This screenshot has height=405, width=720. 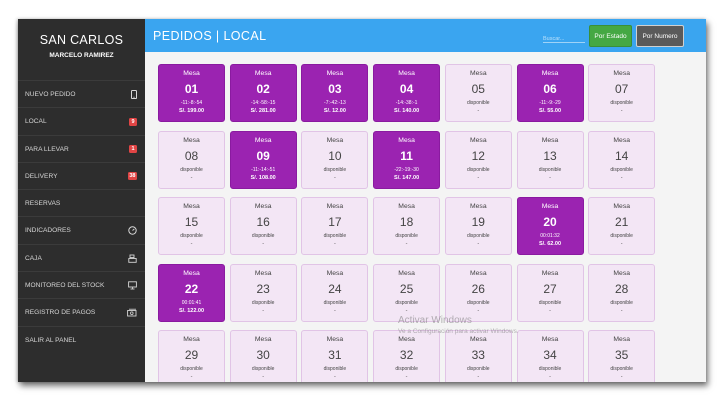 I want to click on table-card: Mesa 33 disponible -, so click(x=478, y=356).